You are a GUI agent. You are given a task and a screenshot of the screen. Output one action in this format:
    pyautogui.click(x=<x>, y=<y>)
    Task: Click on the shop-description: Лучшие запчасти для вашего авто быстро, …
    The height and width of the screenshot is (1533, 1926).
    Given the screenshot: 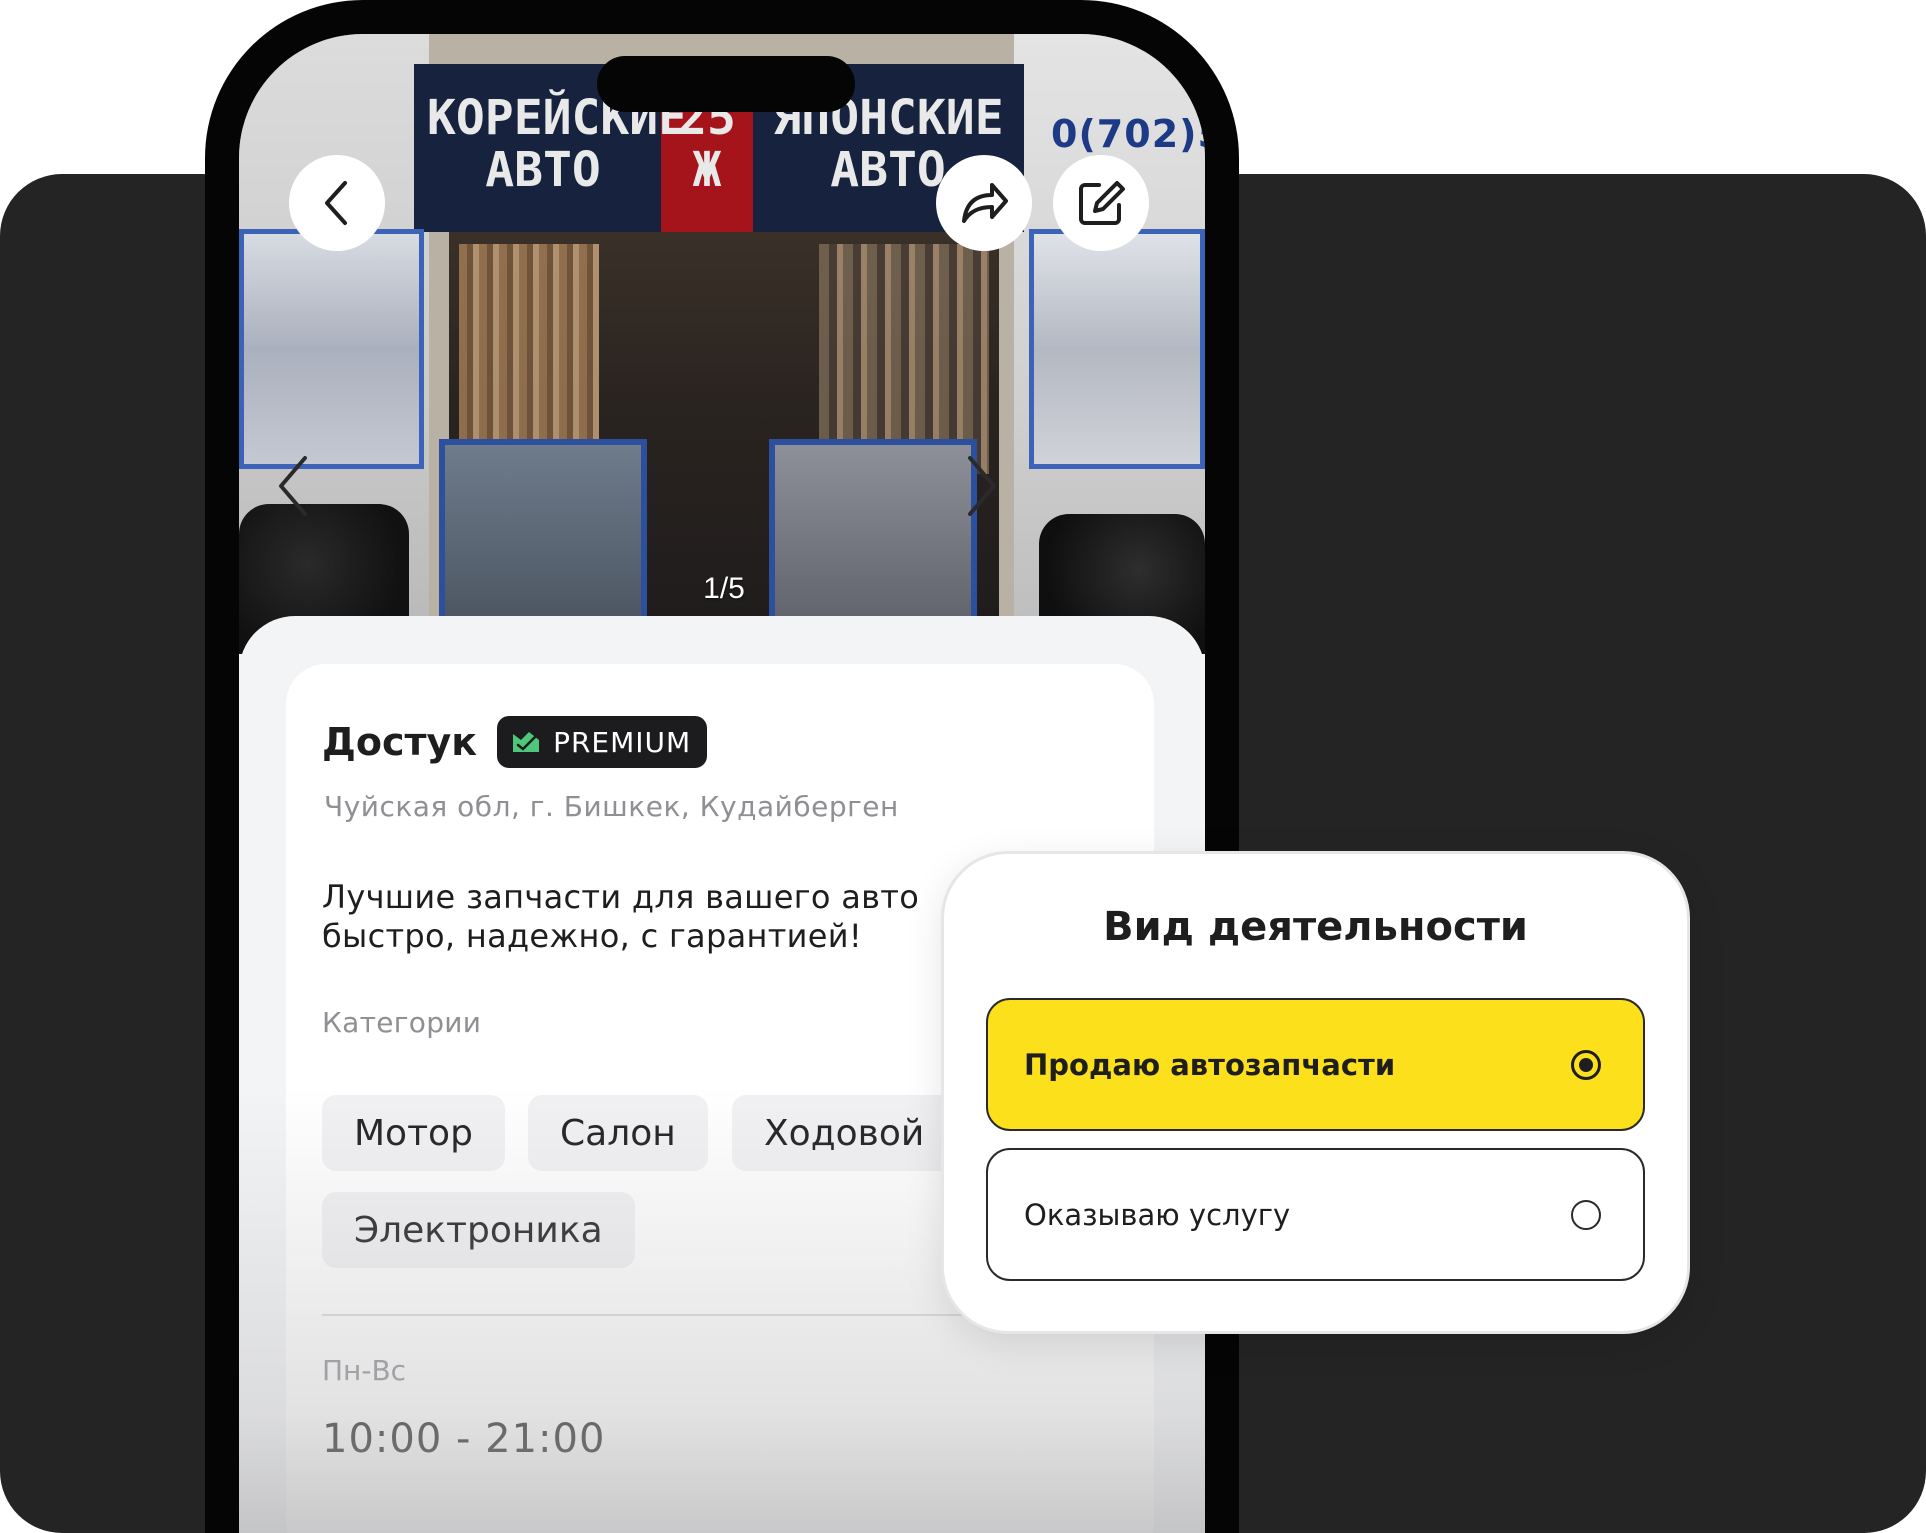 What is the action you would take?
    pyautogui.click(x=642, y=917)
    